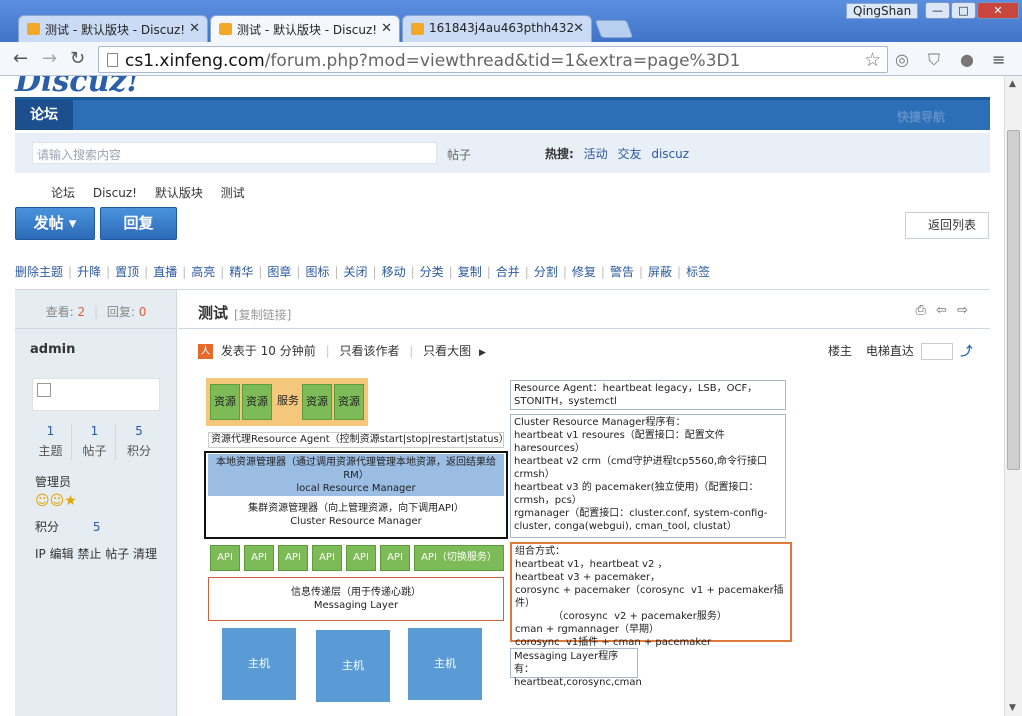  What do you see at coordinates (20, 59) in the screenshot?
I see `back-arrow-icon: ←` at bounding box center [20, 59].